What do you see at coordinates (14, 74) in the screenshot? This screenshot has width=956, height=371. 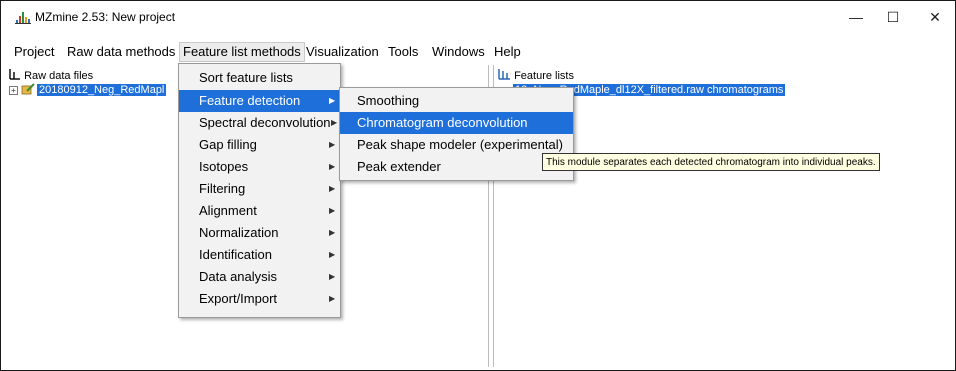 I see `raw-data-icon` at bounding box center [14, 74].